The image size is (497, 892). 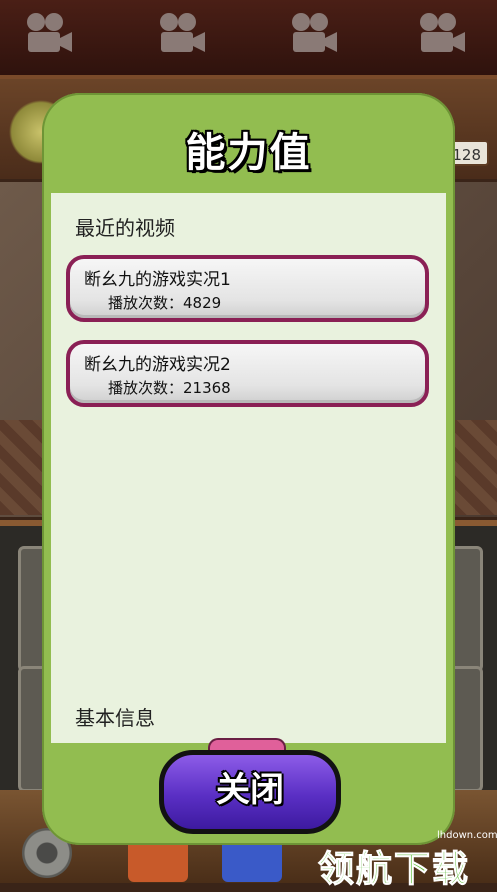 I want to click on top-toolbar, so click(x=248, y=39).